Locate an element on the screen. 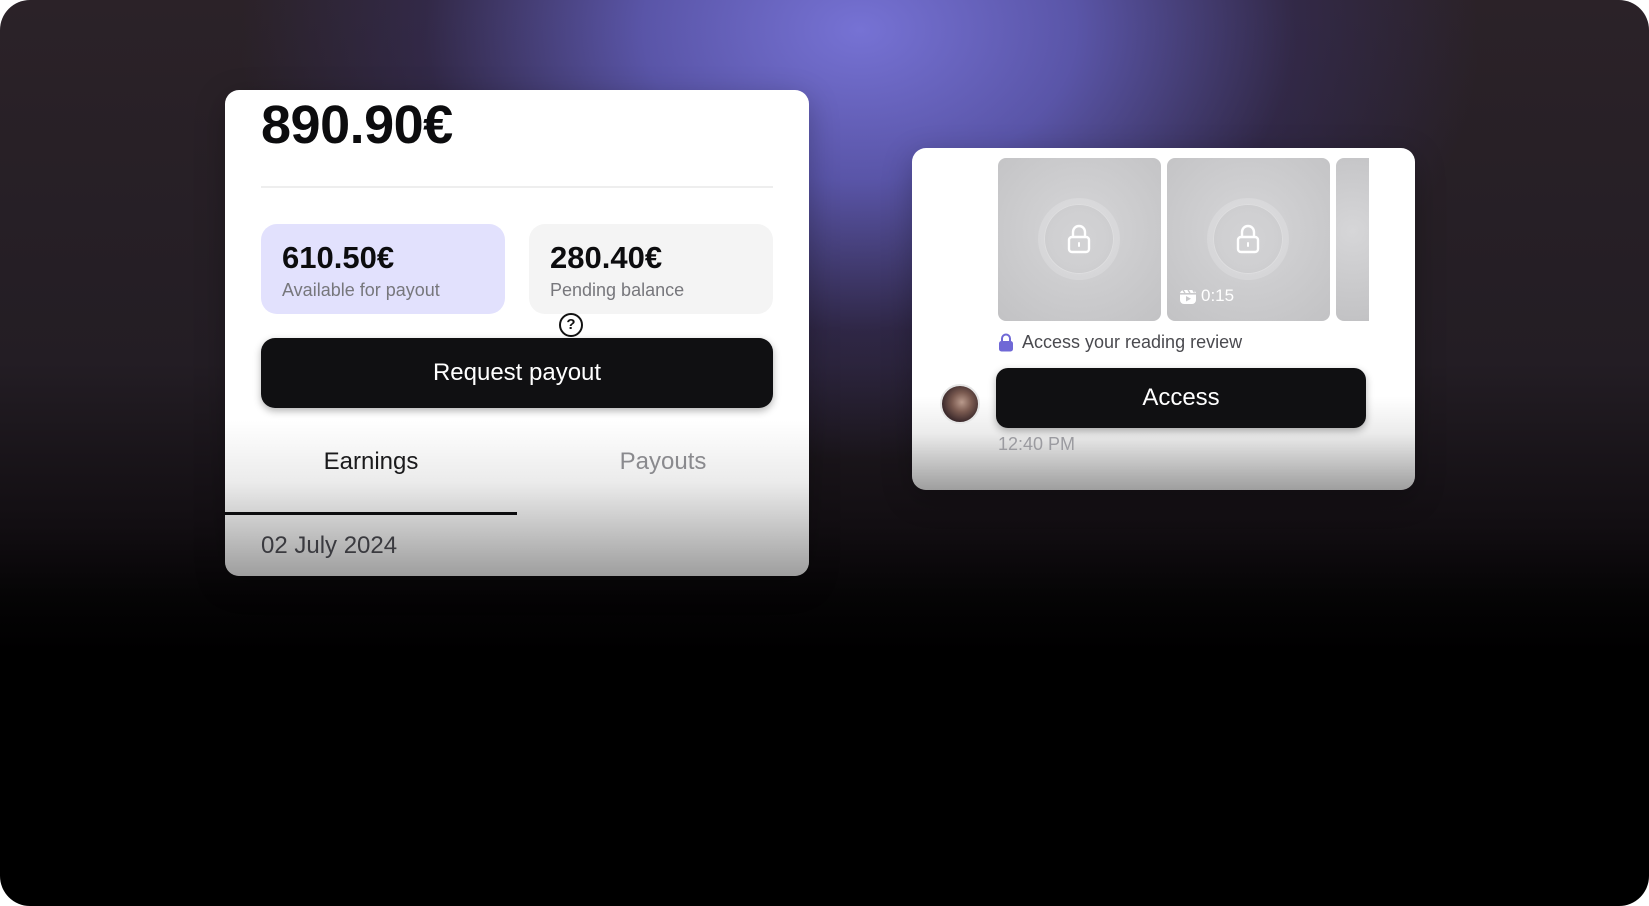 This screenshot has height=906, width=1649. locked-content-caption: Access your reading review is located at coordinates (1120, 342).